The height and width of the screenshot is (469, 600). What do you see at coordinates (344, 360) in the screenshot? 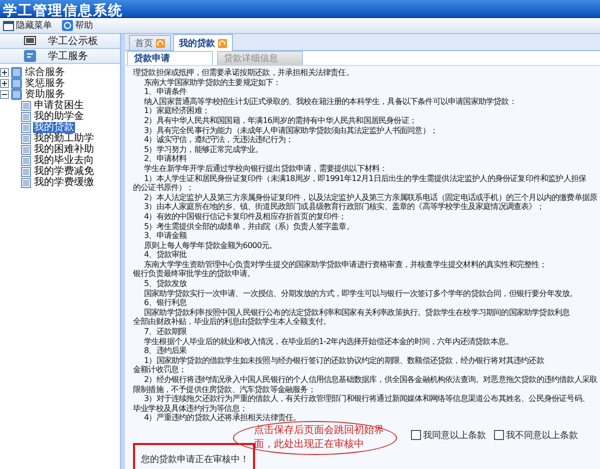
I see `text-line: 1）国家助学贷款的借款学生如未按照与经办银行签订的还款协议约定的期限、数额偿还贷款，经办银行将对其违约还款` at bounding box center [344, 360].